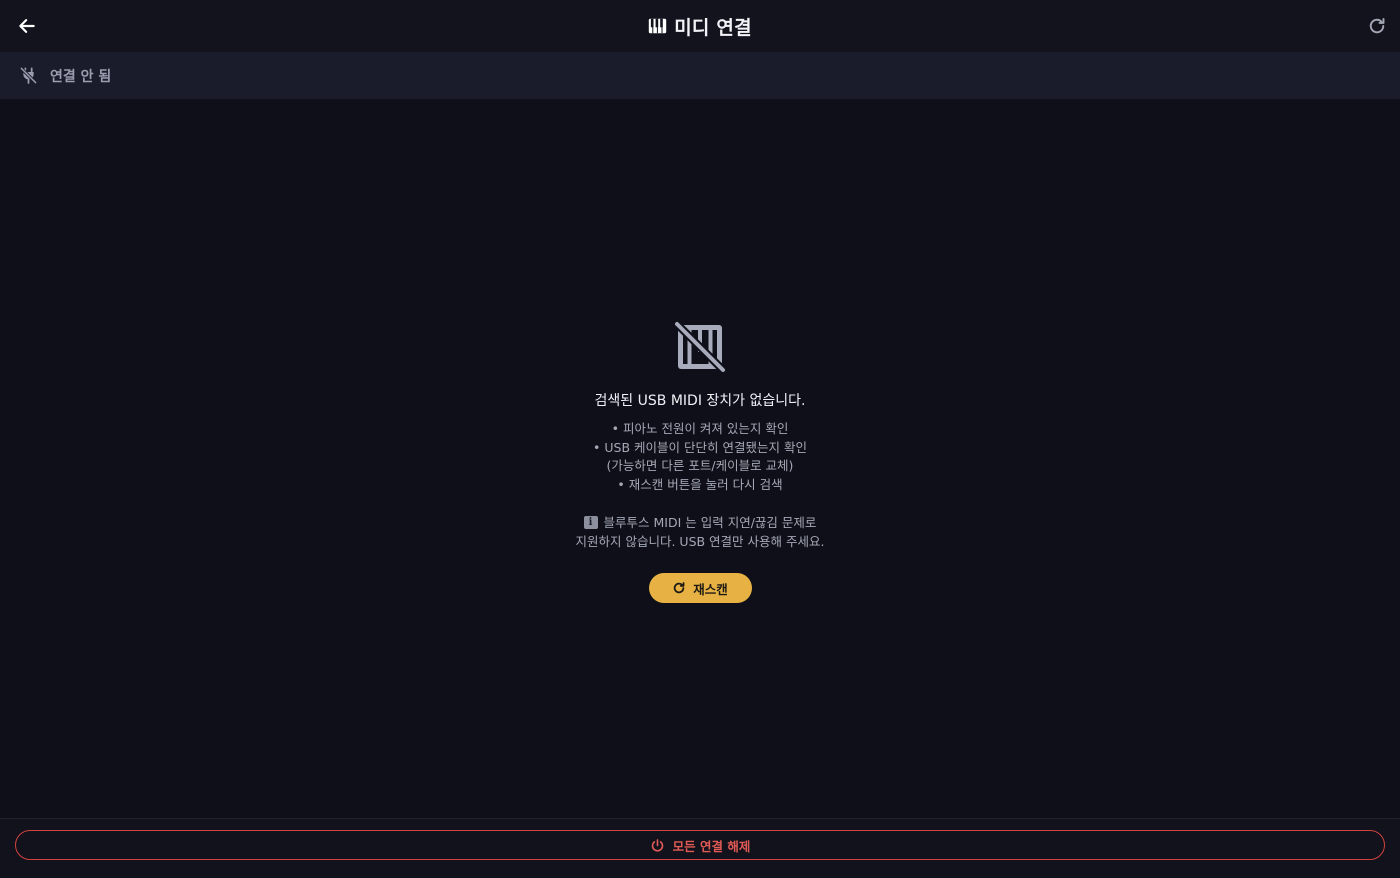 The height and width of the screenshot is (878, 1400). Describe the element at coordinates (700, 75) in the screenshot. I see `connection-status-bar: 연결 안 됨` at that location.